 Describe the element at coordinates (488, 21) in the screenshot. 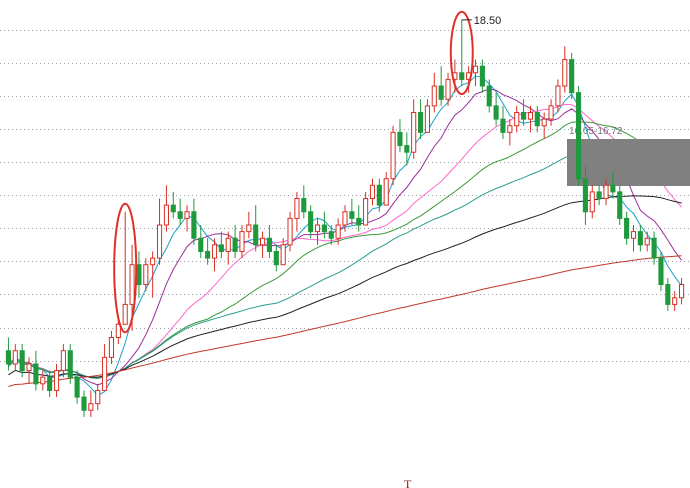

I see `peak-value-label: 18.50` at that location.